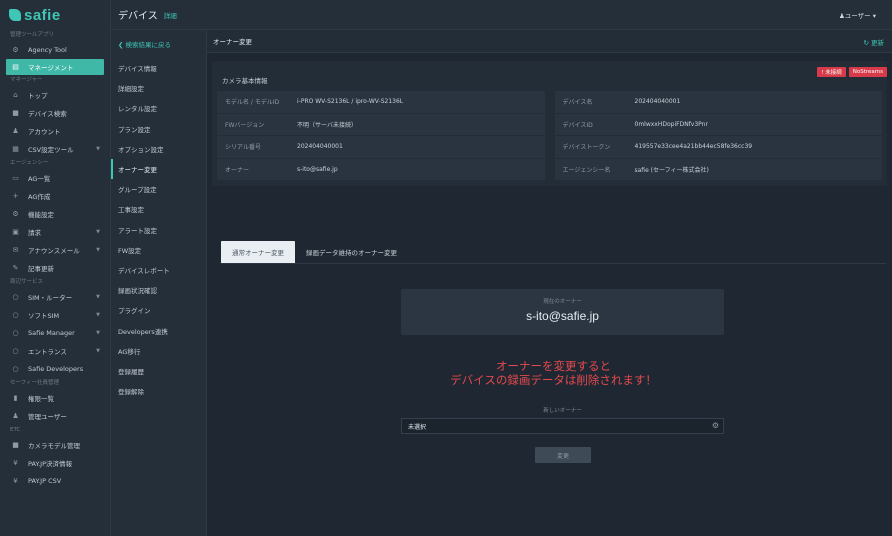 The height and width of the screenshot is (536, 892). I want to click on subnav-item: 工事設定, so click(158, 209).